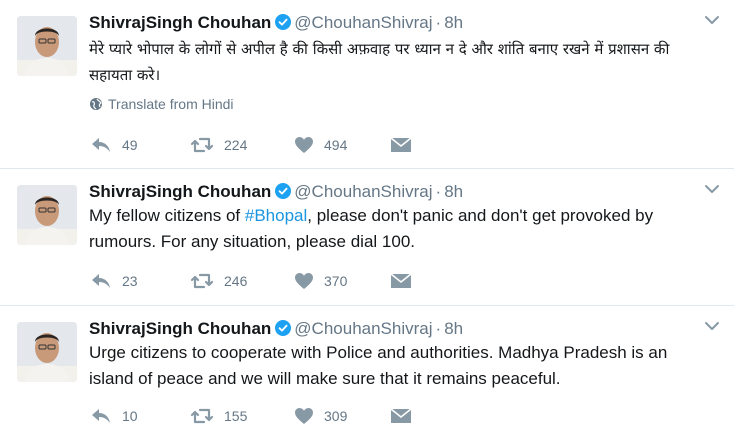  I want to click on reply-count: 49, so click(130, 145).